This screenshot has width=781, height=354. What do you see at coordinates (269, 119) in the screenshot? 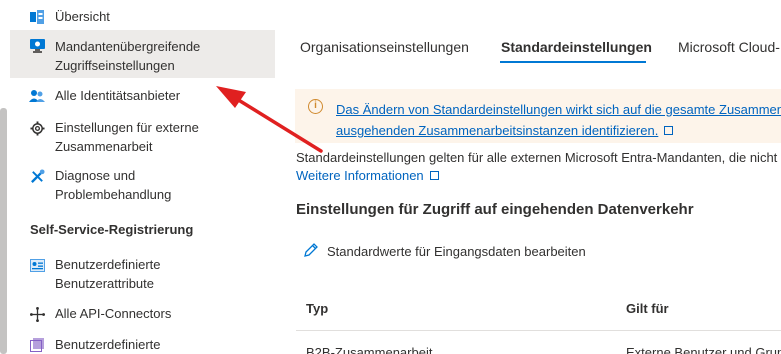
I see `annotation-arrow` at bounding box center [269, 119].